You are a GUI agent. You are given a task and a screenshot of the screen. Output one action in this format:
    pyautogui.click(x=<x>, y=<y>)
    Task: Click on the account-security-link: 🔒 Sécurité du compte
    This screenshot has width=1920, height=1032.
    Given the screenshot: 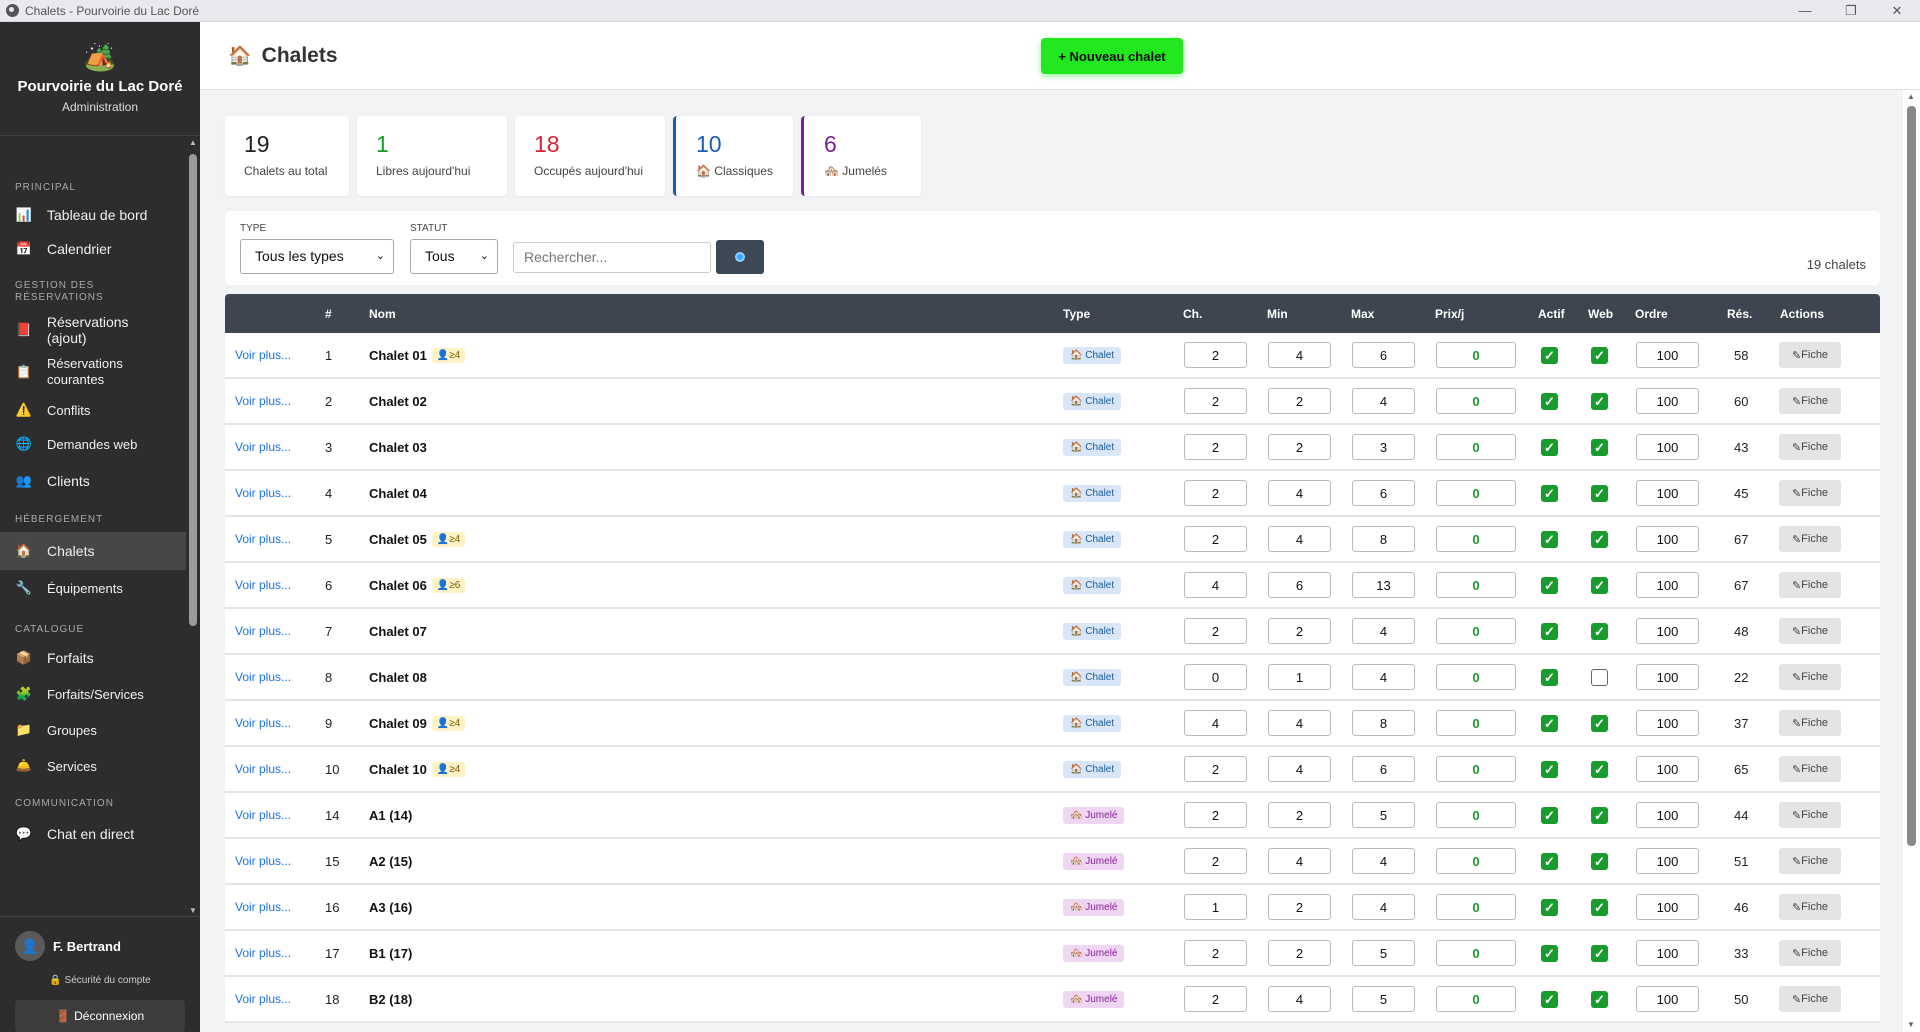 What is the action you would take?
    pyautogui.click(x=100, y=980)
    